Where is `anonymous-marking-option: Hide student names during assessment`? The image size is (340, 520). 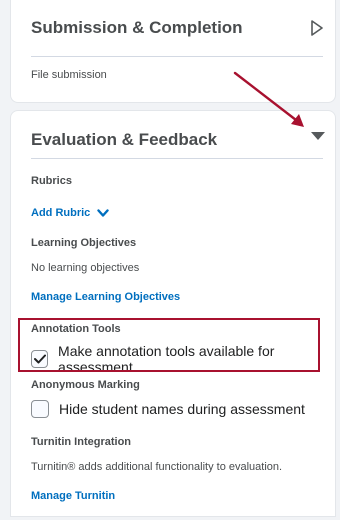
anonymous-marking-option: Hide student names during assessment is located at coordinates (168, 409).